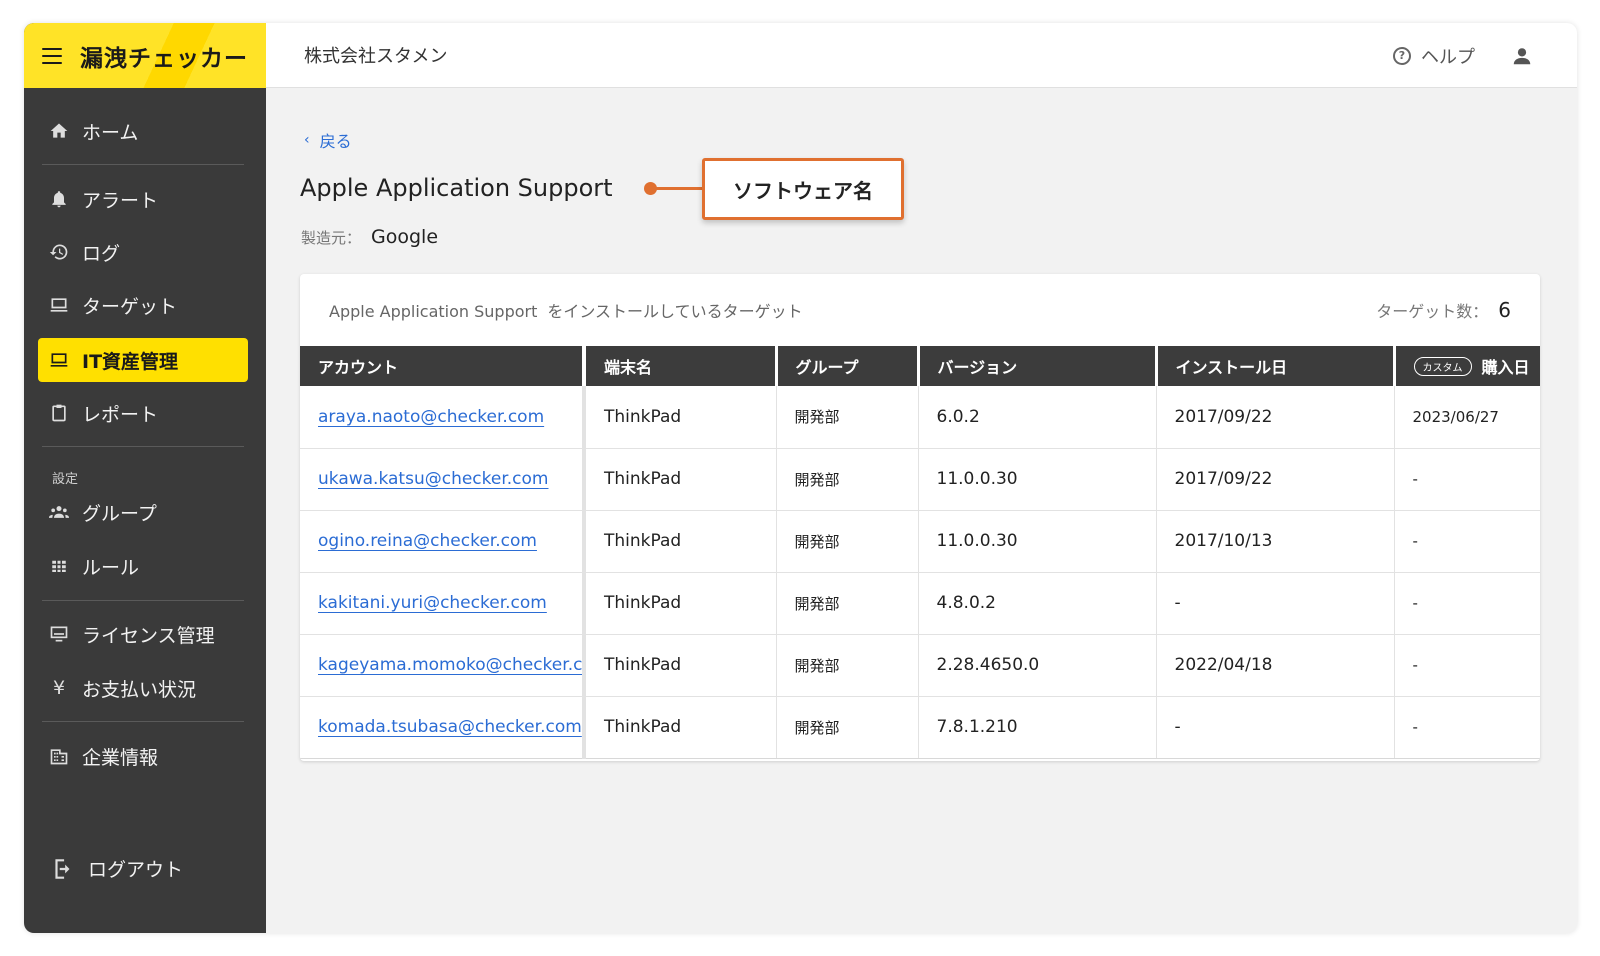 Image resolution: width=1600 pixels, height=956 pixels. What do you see at coordinates (449, 665) in the screenshot?
I see `account-link: kageyama.momoko@checker.com` at bounding box center [449, 665].